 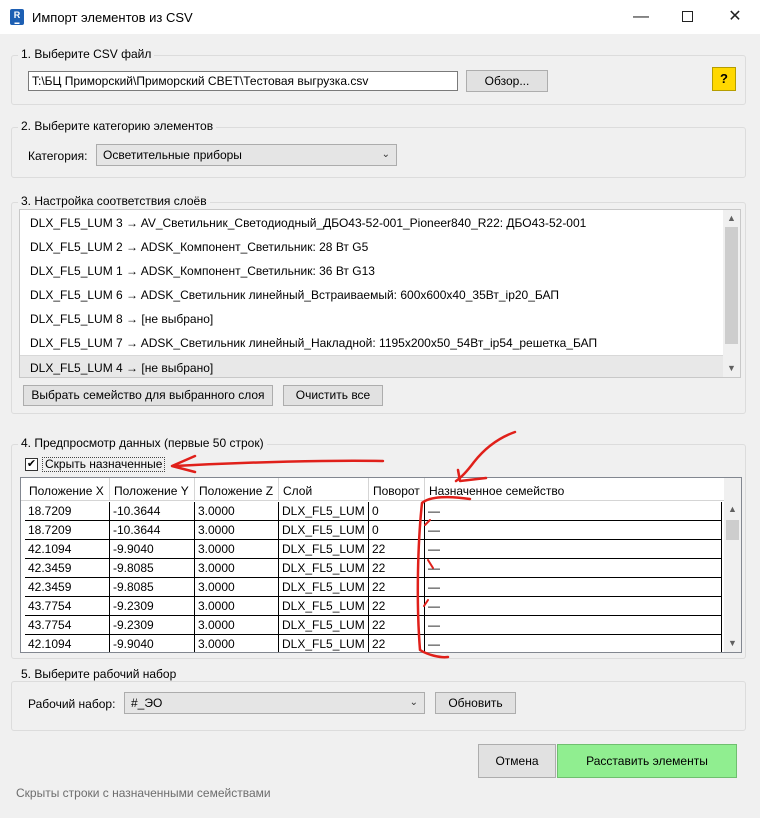 I want to click on column-header: Слой, so click(x=324, y=489).